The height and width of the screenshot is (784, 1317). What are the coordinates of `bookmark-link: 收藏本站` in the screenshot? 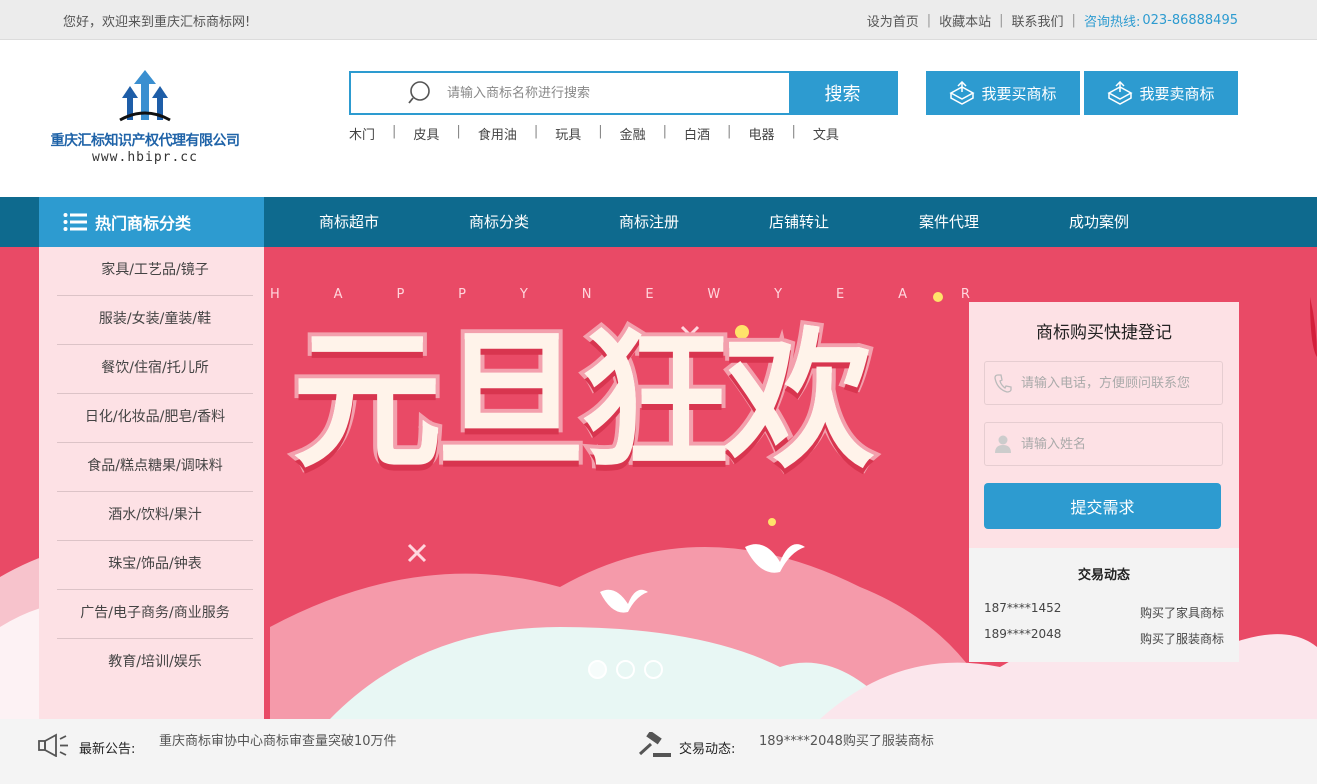 It's located at (965, 20).